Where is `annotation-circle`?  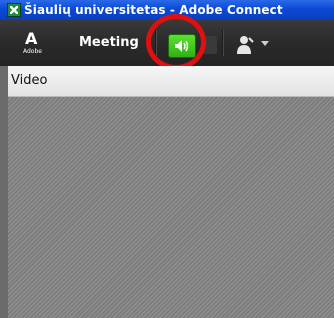 annotation-circle is located at coordinates (176, 42).